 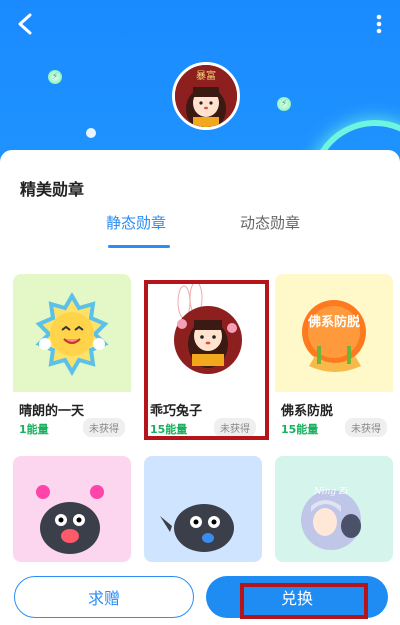 I want to click on active-tab-indicator, so click(x=139, y=246).